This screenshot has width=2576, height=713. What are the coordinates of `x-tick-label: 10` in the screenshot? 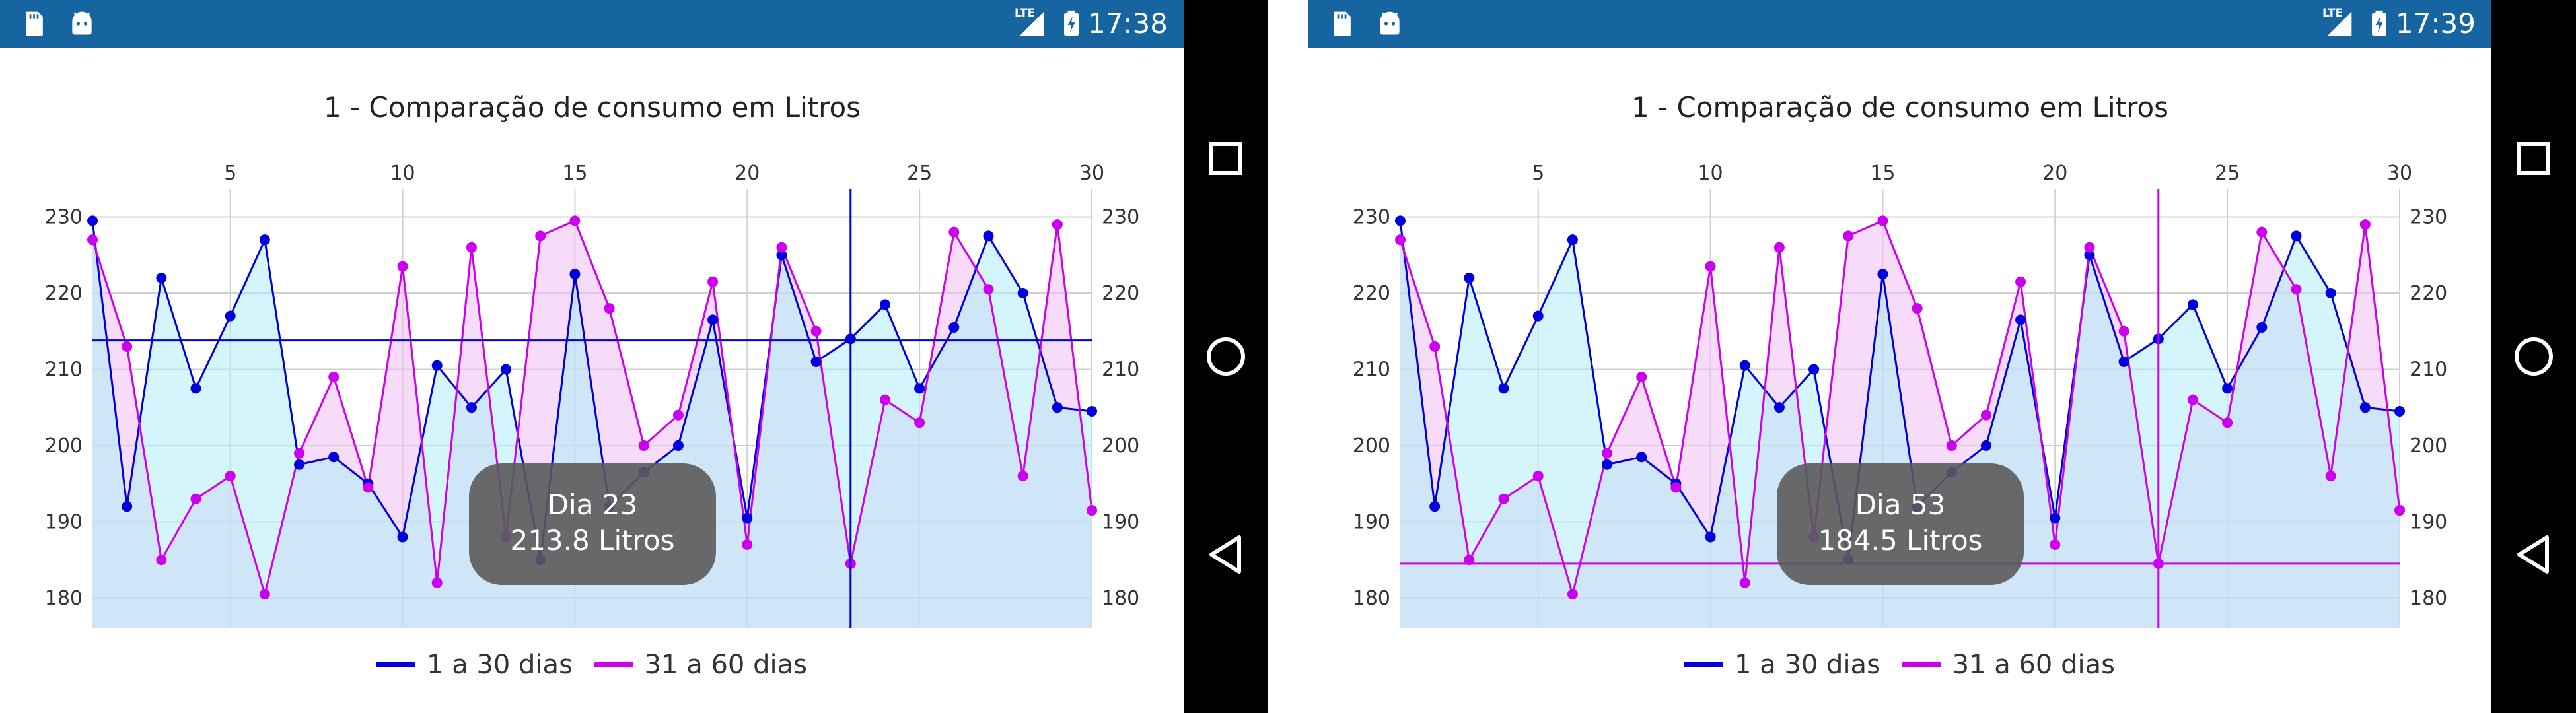 It's located at (1711, 173).